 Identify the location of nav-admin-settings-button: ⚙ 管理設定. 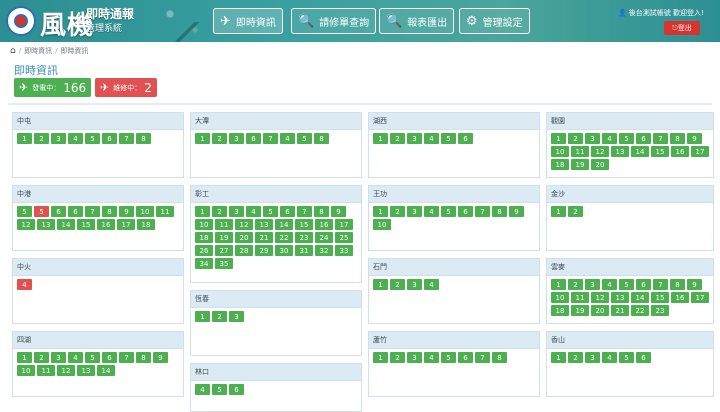
(494, 21).